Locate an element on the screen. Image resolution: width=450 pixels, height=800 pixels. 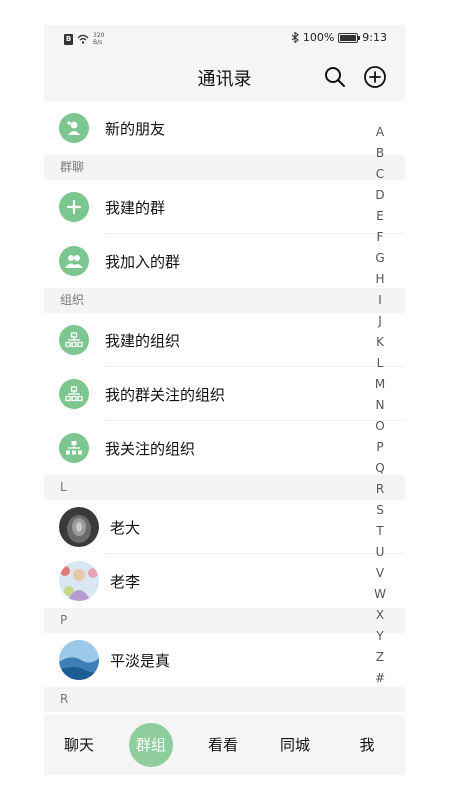
index-letter: F is located at coordinates (380, 237).